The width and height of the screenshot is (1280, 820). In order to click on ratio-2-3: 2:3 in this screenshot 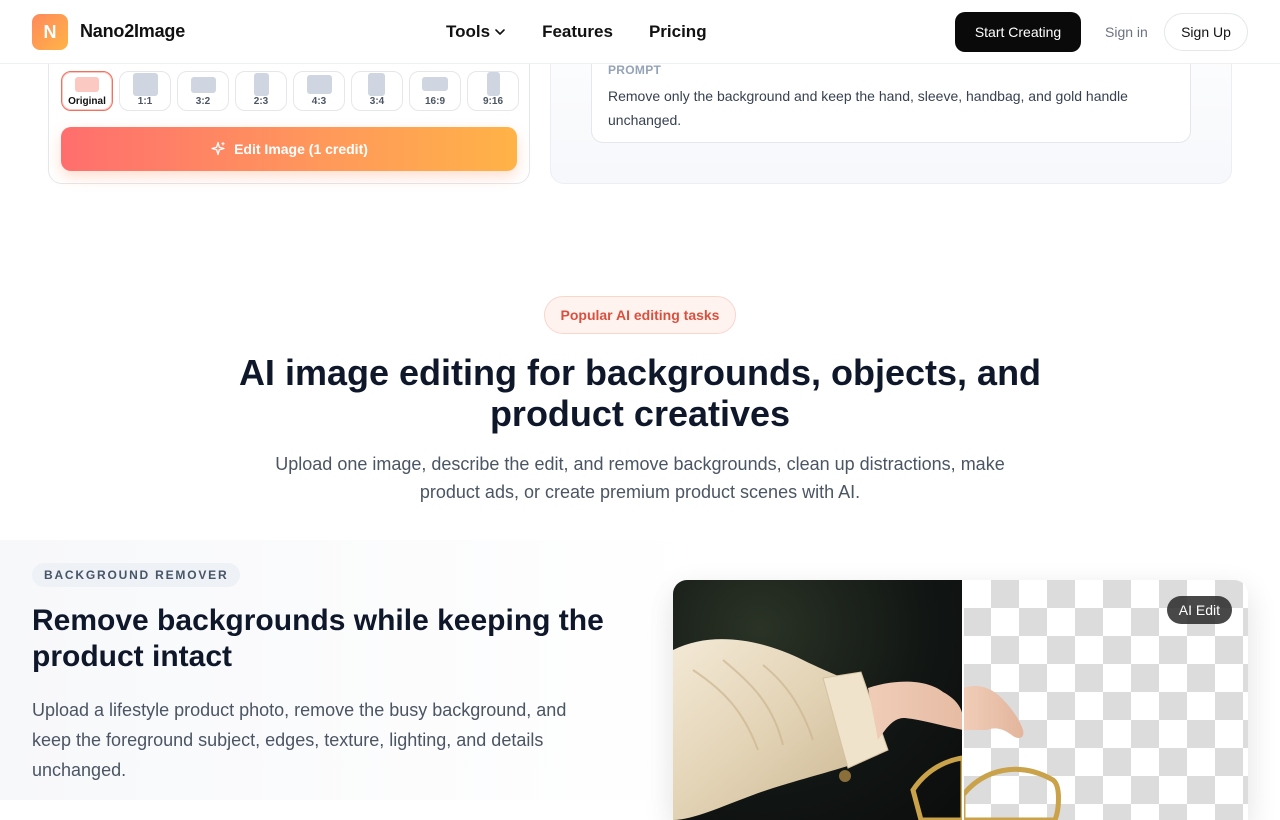, I will do `click(261, 91)`.